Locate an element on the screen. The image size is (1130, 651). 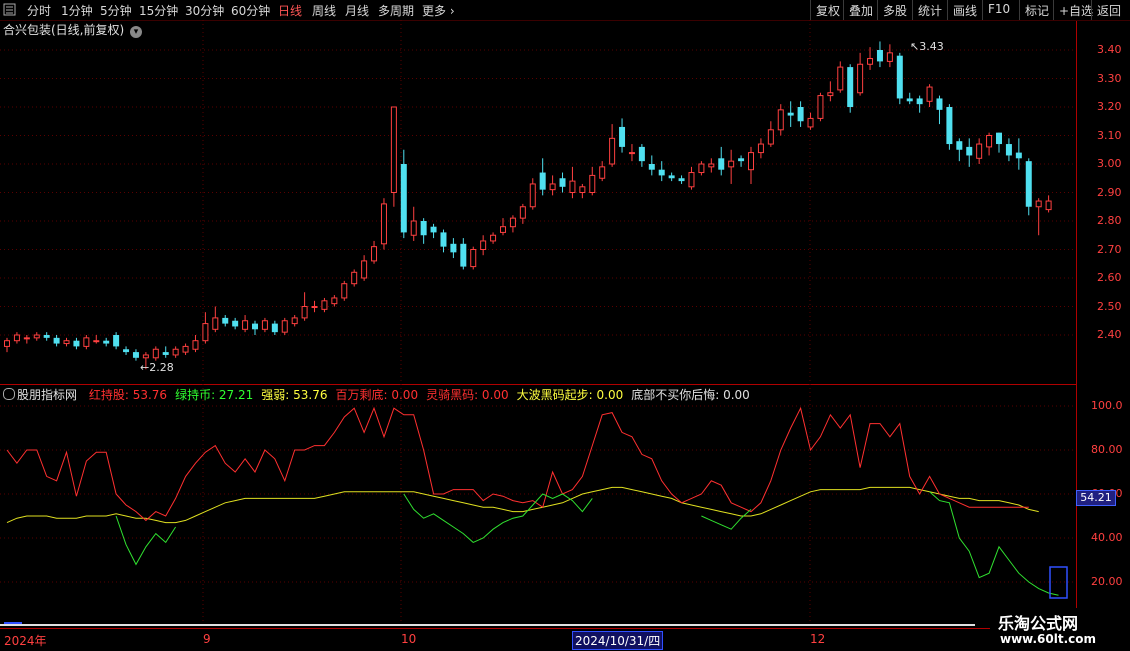
price-tick: 3.20 is located at coordinates (1109, 106).